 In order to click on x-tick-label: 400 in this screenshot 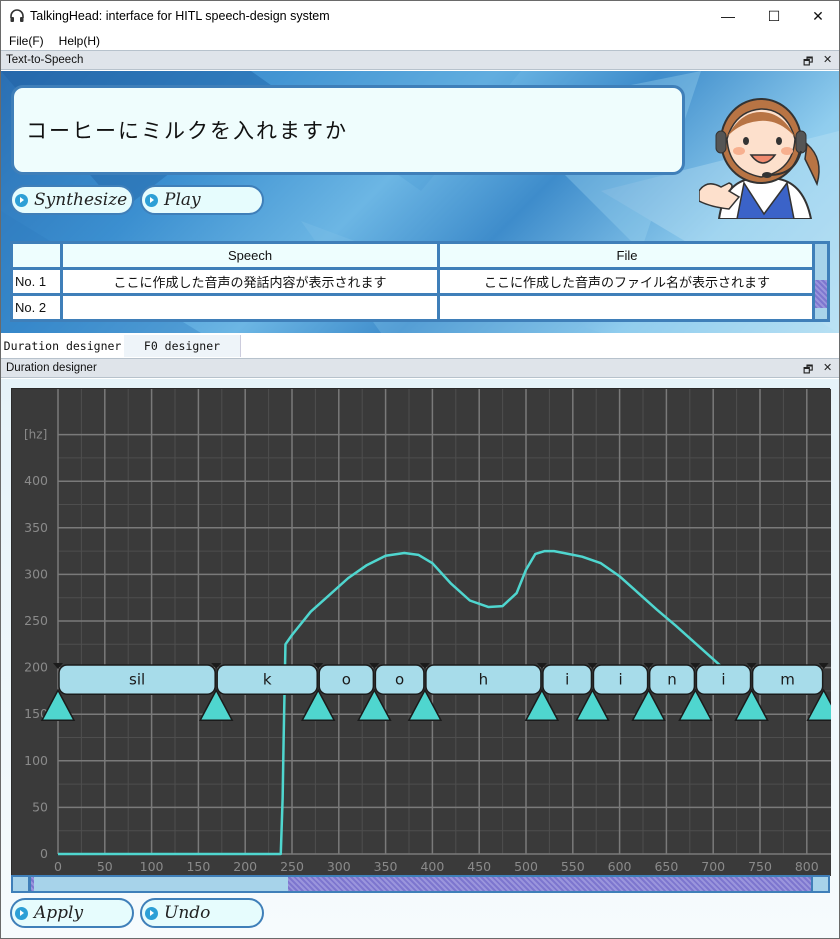, I will do `click(432, 866)`.